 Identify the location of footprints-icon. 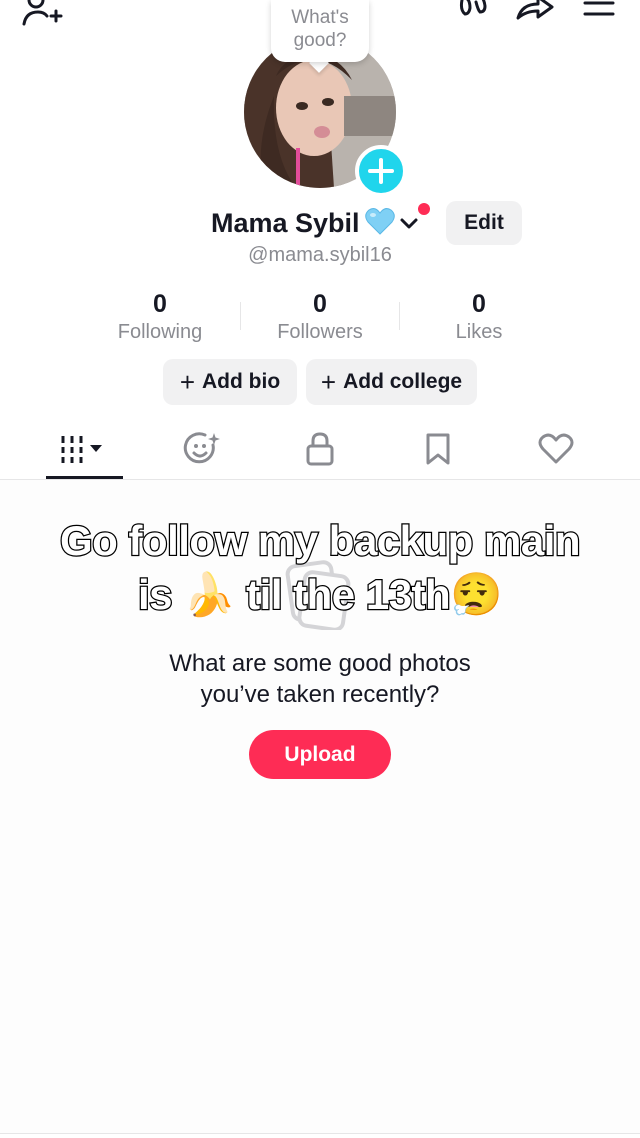
(474, 15).